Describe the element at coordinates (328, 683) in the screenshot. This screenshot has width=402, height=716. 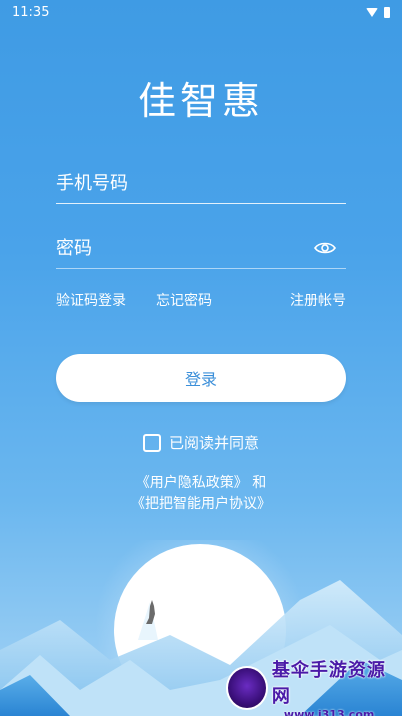
I see `watermark-title: 基伞手游资源网` at that location.